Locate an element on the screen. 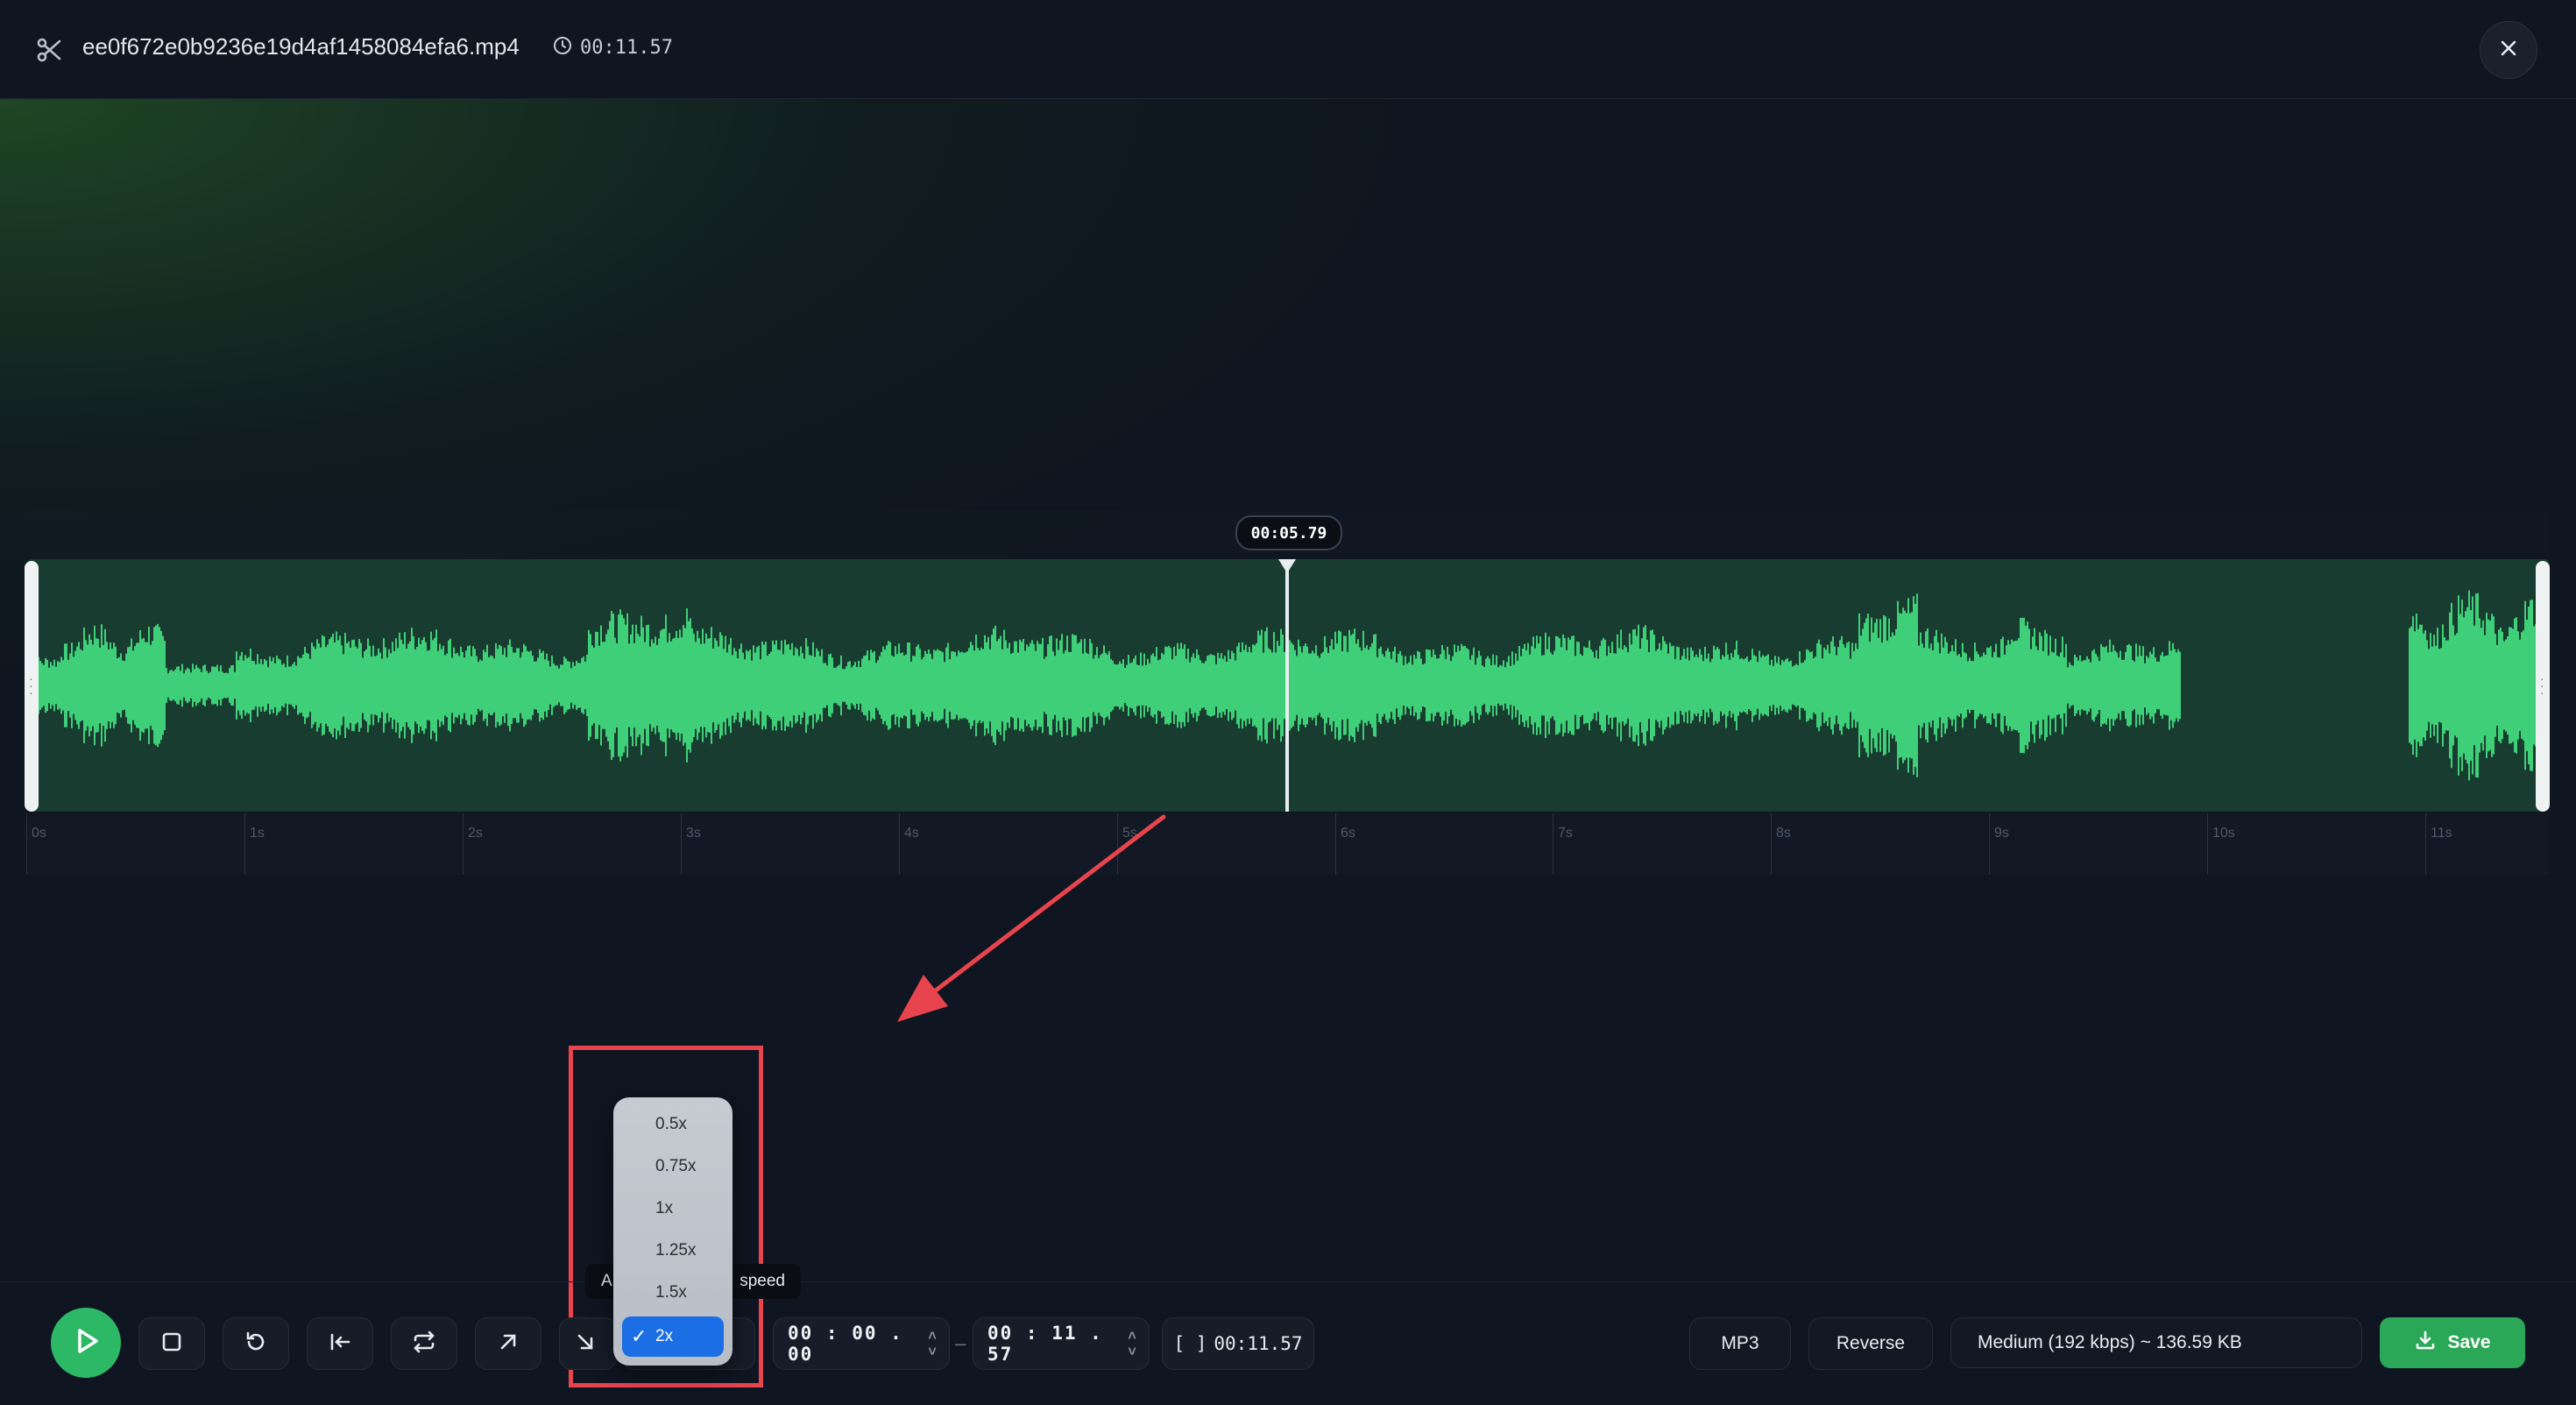 This screenshot has width=2576, height=1405. speed-dropdown-menu: 0.5x 0.75x 1x 1.25x 1.5x ✓ 2x is located at coordinates (672, 1231).